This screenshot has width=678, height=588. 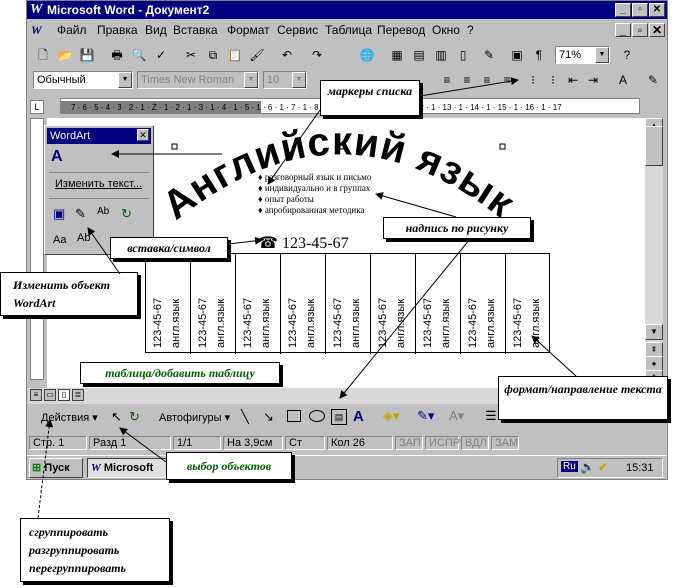 What do you see at coordinates (653, 80) in the screenshot?
I see `highlight-icon: ✎` at bounding box center [653, 80].